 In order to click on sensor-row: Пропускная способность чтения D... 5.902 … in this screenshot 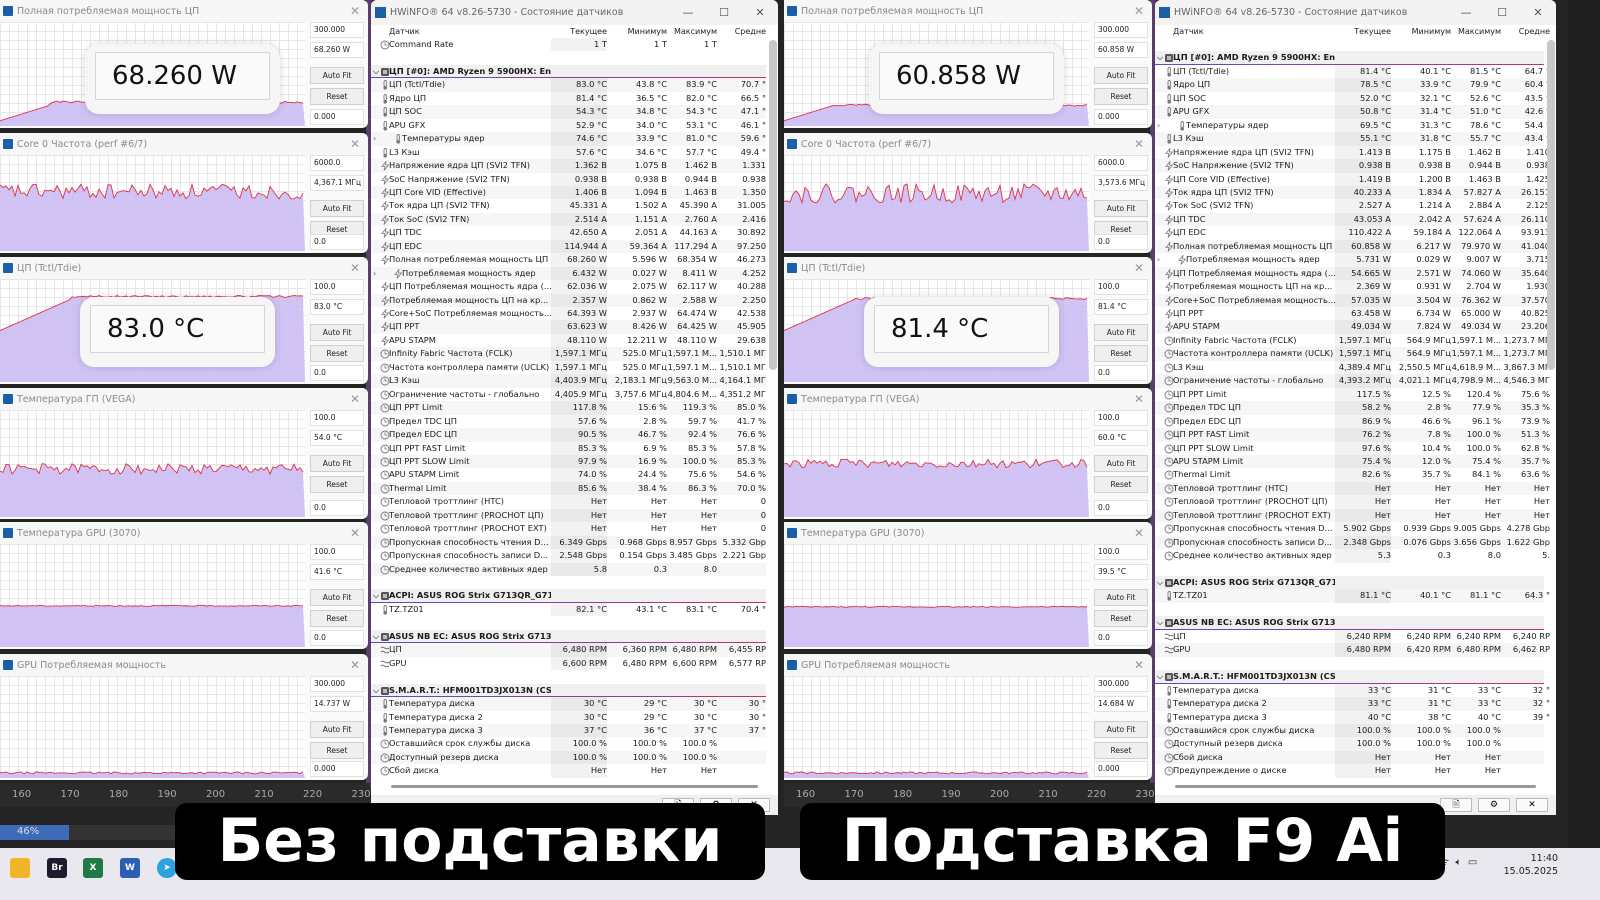, I will do `click(1352, 529)`.